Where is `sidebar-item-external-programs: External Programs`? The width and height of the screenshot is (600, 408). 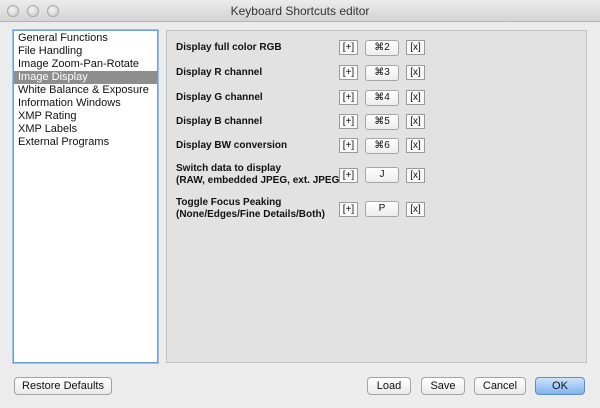
sidebar-item-external-programs: External Programs is located at coordinates (85, 142).